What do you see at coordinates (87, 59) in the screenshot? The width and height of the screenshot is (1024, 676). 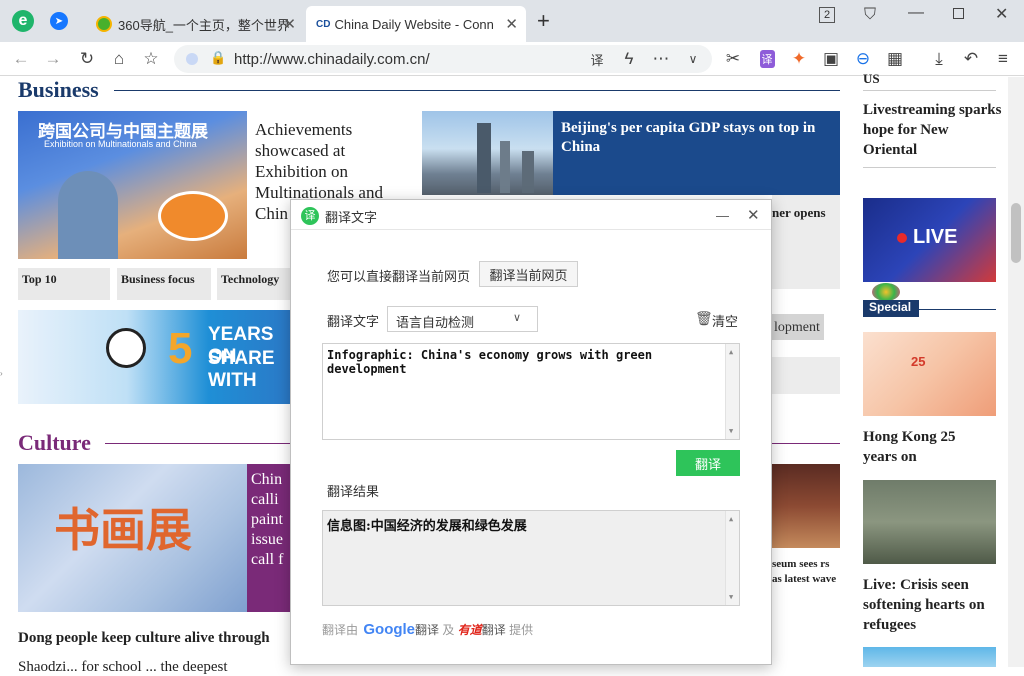 I see `reload-icon: ↻` at bounding box center [87, 59].